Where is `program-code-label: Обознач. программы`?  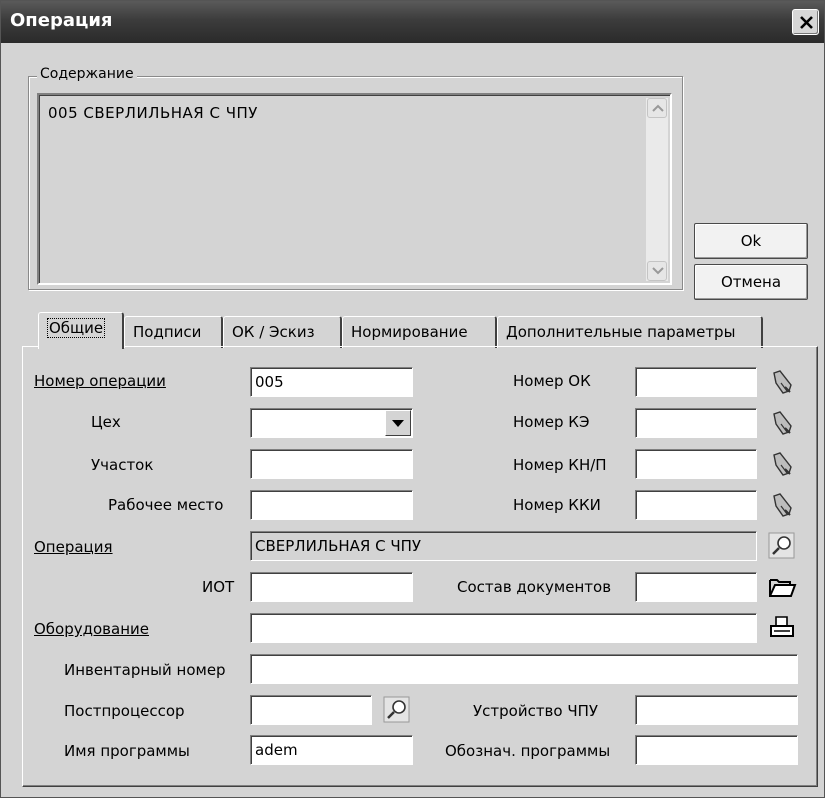 program-code-label: Обознач. программы is located at coordinates (528, 751).